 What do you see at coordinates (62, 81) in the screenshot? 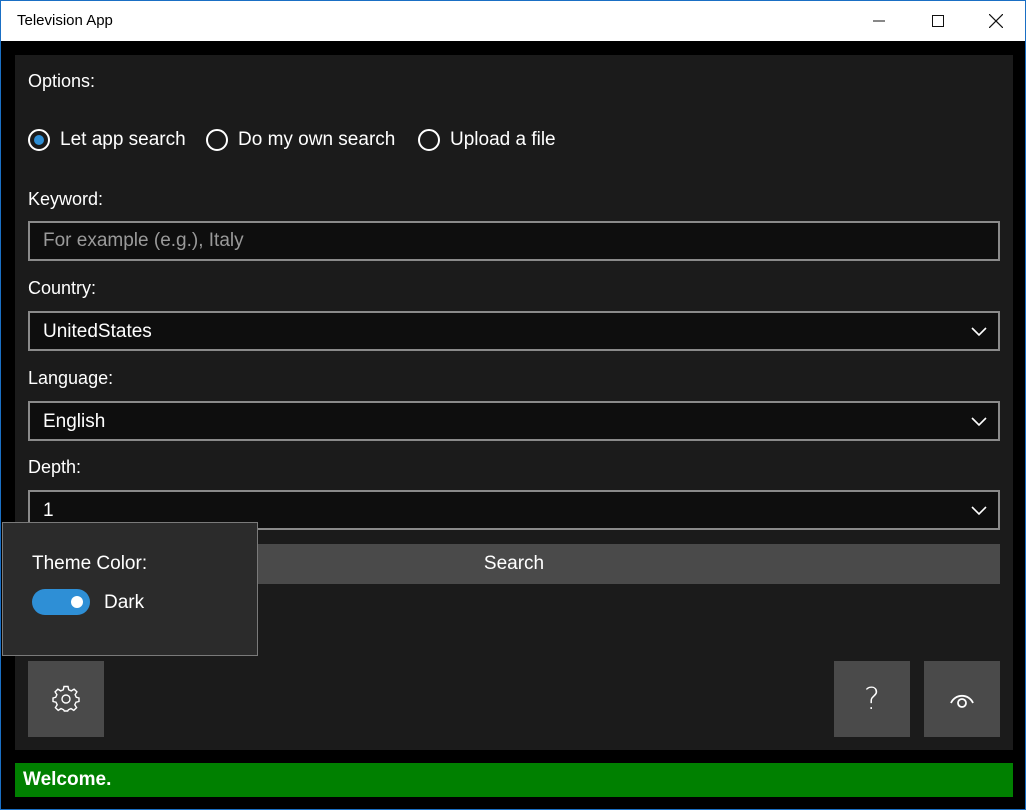
I see `options-label: Options:` at bounding box center [62, 81].